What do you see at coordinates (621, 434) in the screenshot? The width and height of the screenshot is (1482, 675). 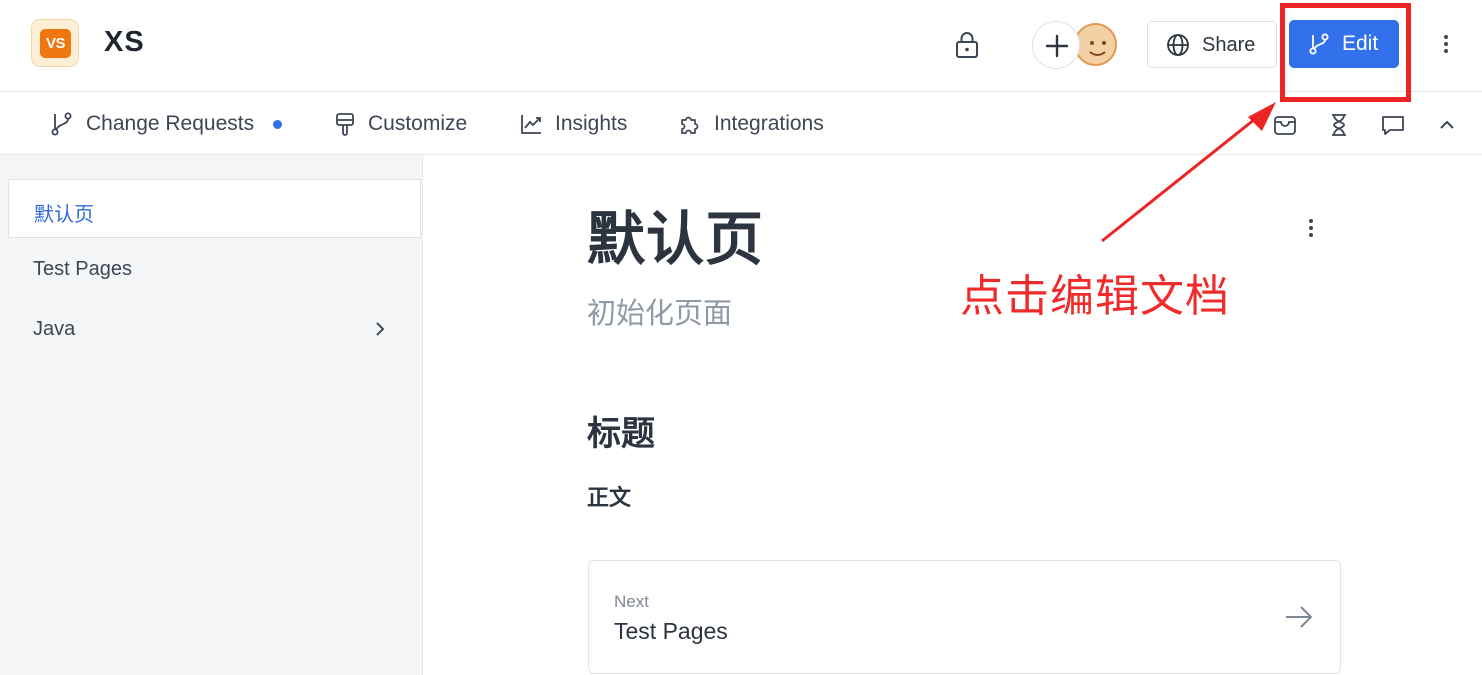 I see `section-heading: 标题` at bounding box center [621, 434].